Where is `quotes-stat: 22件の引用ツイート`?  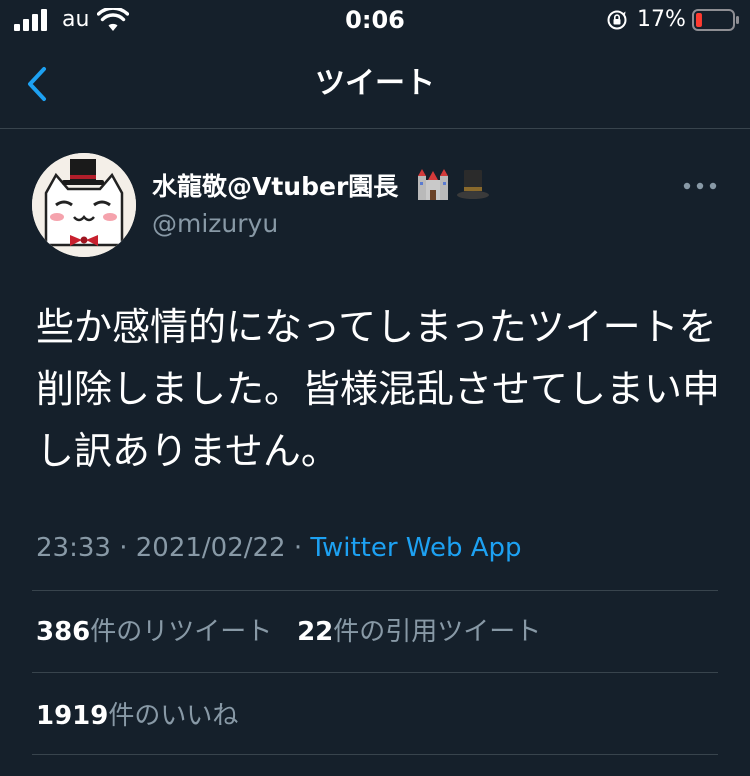 quotes-stat: 22件の引用ツイート is located at coordinates (419, 632).